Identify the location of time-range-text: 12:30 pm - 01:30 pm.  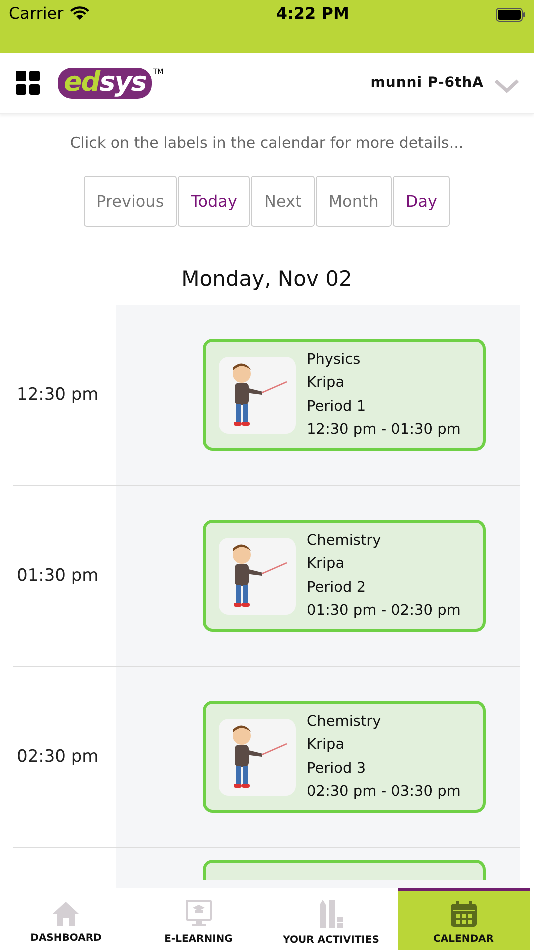
(384, 430).